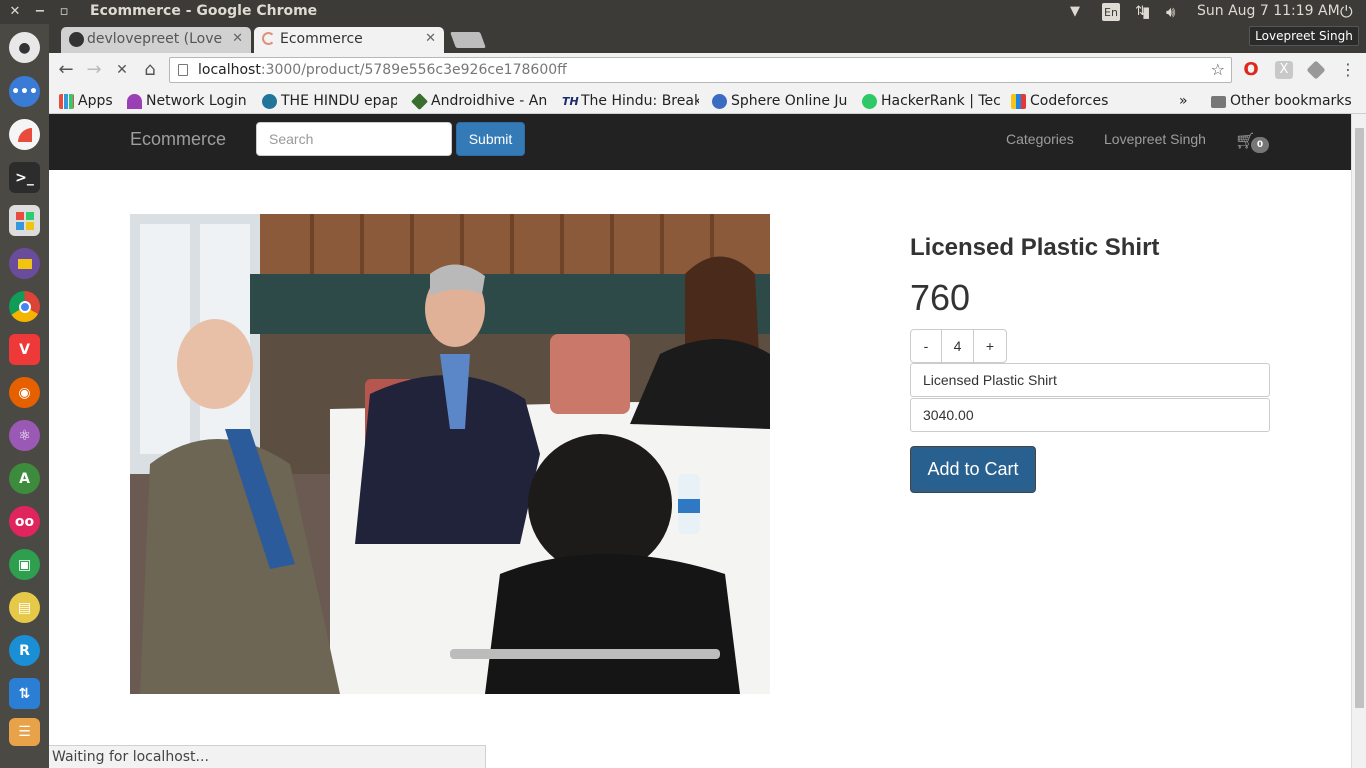 This screenshot has width=1366, height=768. I want to click on cube-extension-icon, so click(1316, 70).